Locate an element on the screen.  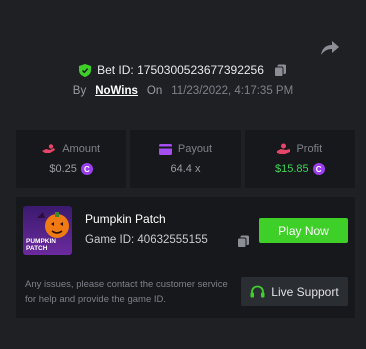
thumb-line2: PATCH is located at coordinates (37, 248).